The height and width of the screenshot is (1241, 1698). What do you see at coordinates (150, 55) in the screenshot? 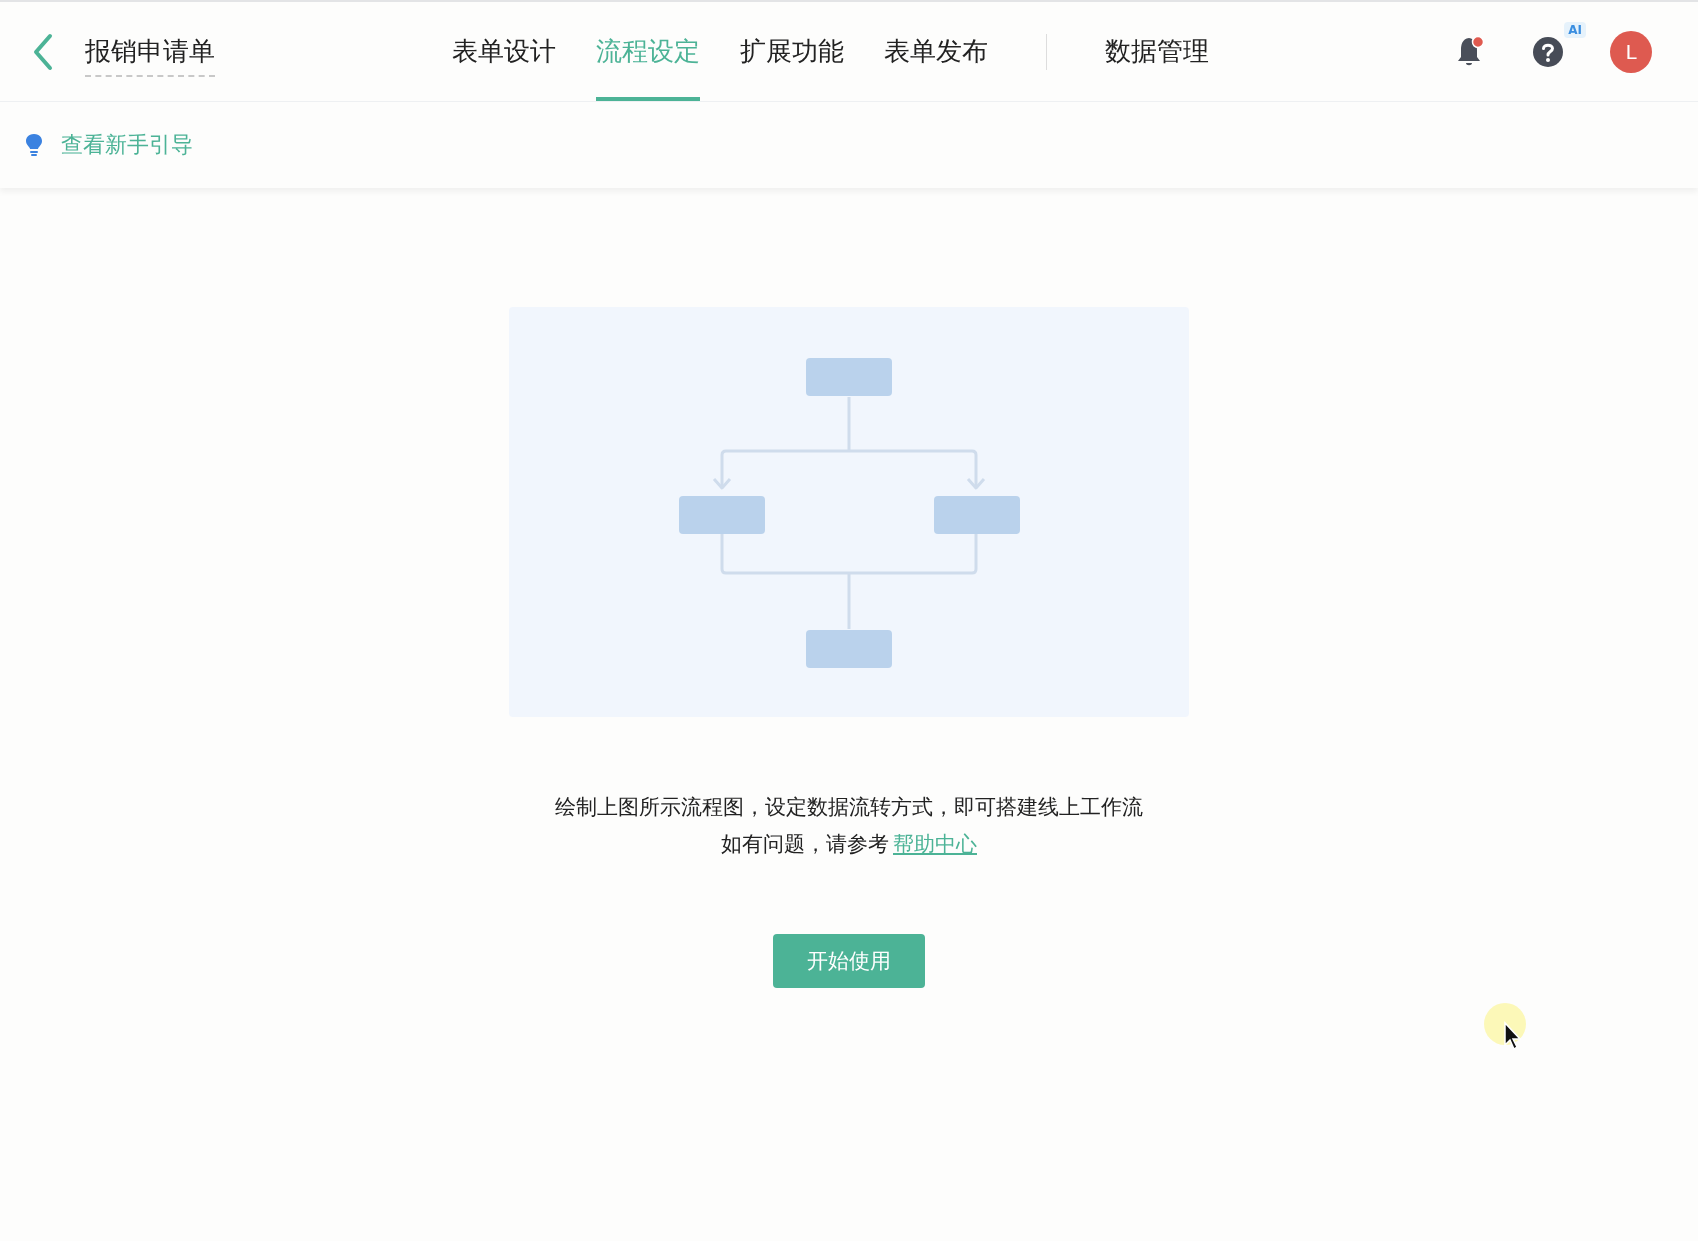
I see `form-title: 报销申请单` at bounding box center [150, 55].